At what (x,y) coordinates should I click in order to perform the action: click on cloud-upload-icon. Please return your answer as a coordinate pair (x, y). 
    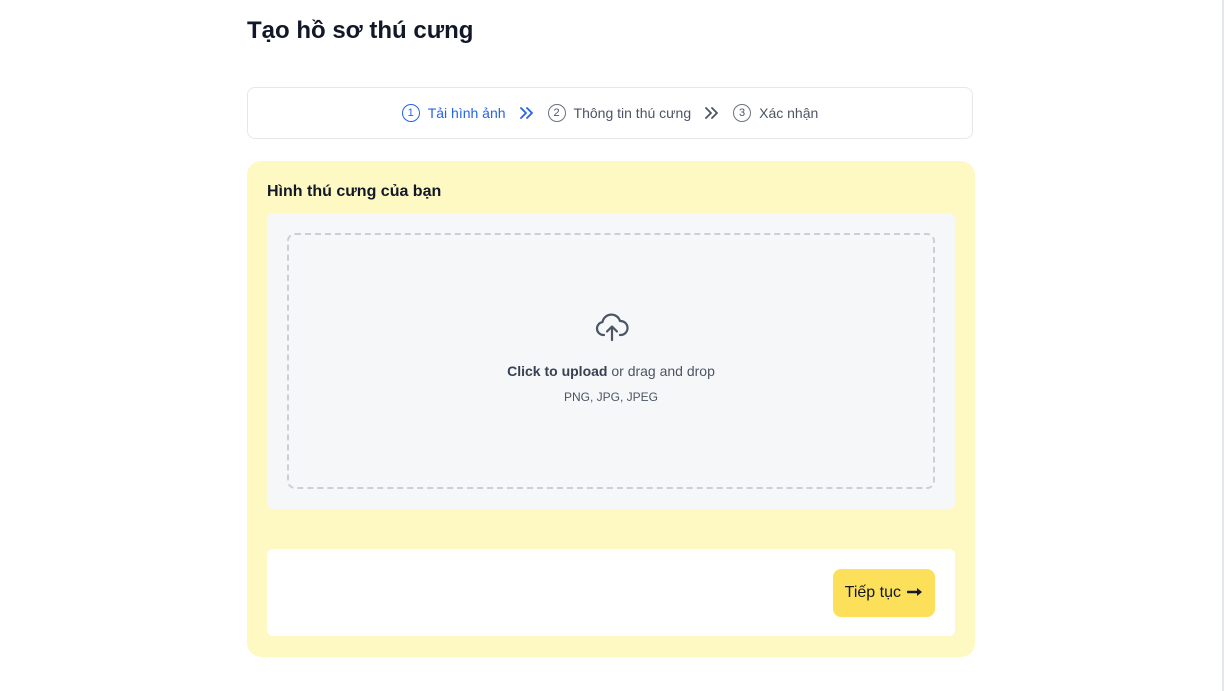
    Looking at the image, I should click on (612, 328).